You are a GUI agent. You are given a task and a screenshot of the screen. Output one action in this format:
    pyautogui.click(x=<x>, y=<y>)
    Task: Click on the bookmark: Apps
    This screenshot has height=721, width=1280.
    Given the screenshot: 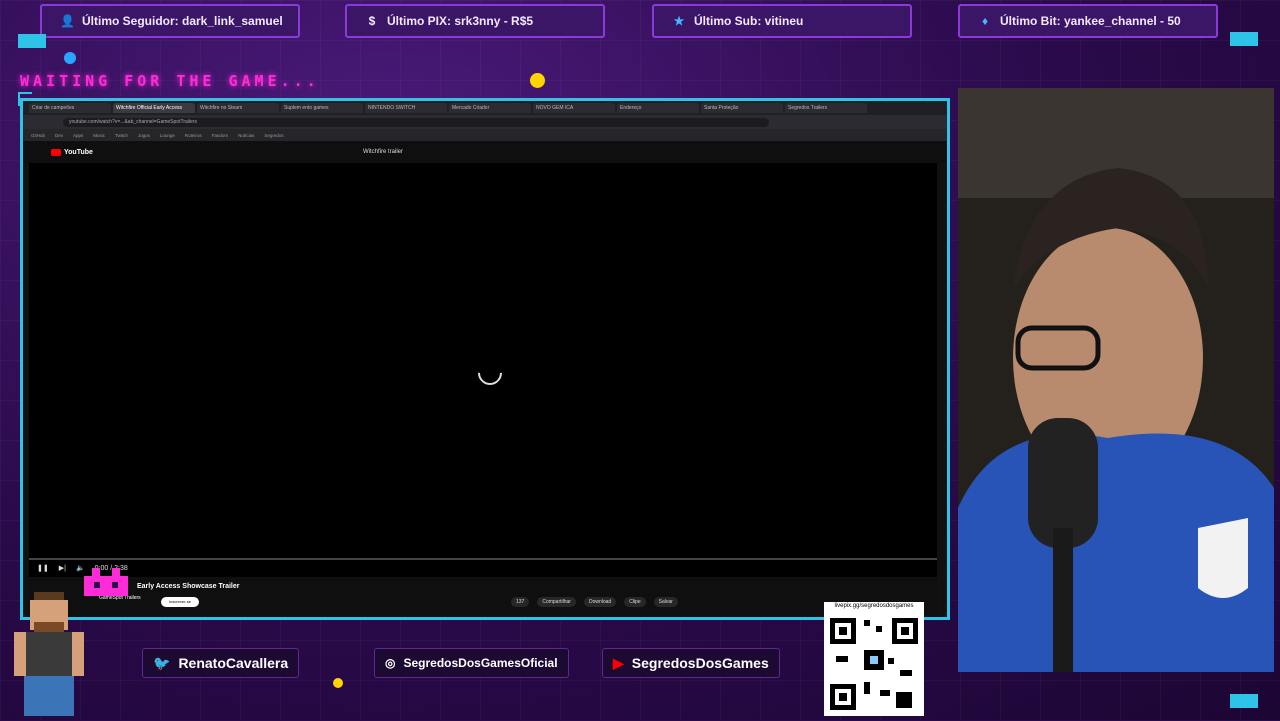 What is the action you would take?
    pyautogui.click(x=78, y=135)
    